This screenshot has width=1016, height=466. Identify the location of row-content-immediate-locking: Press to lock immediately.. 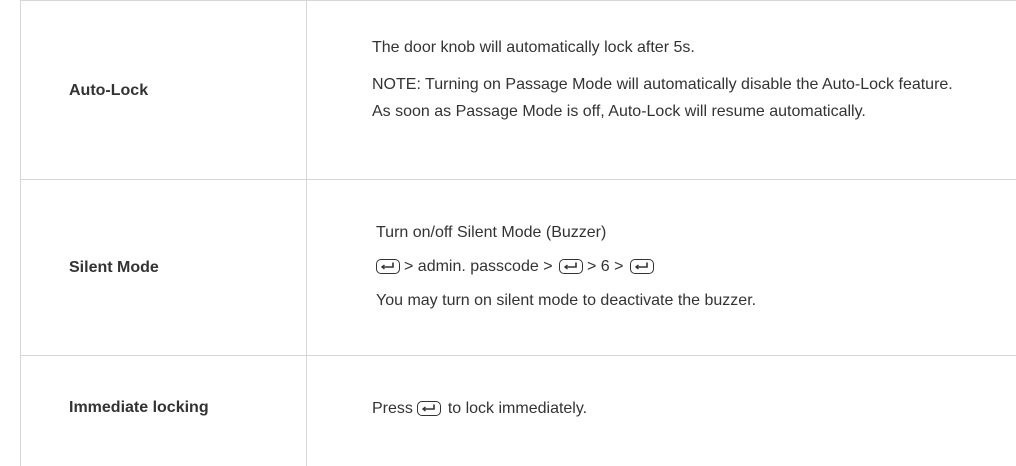
(672, 409).